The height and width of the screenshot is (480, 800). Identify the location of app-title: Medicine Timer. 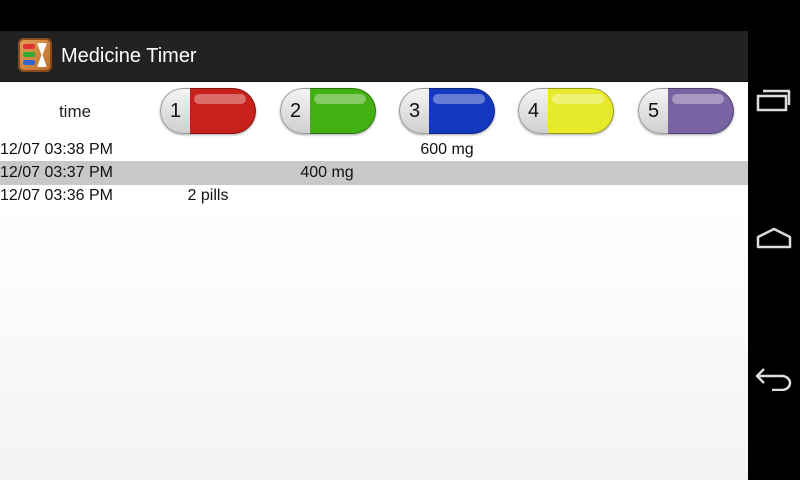
(129, 56).